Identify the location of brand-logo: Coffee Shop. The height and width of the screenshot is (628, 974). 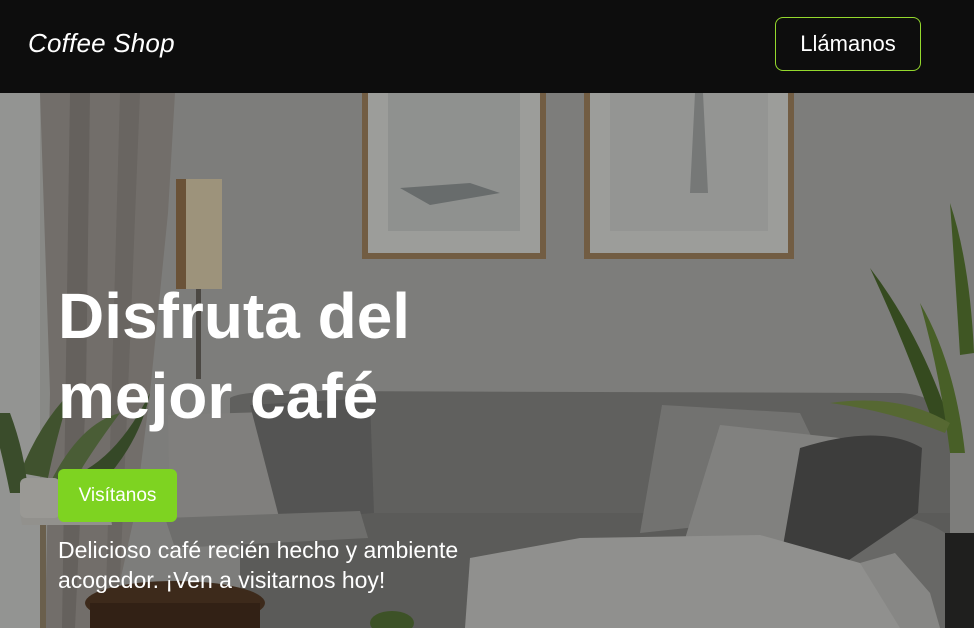
(101, 43).